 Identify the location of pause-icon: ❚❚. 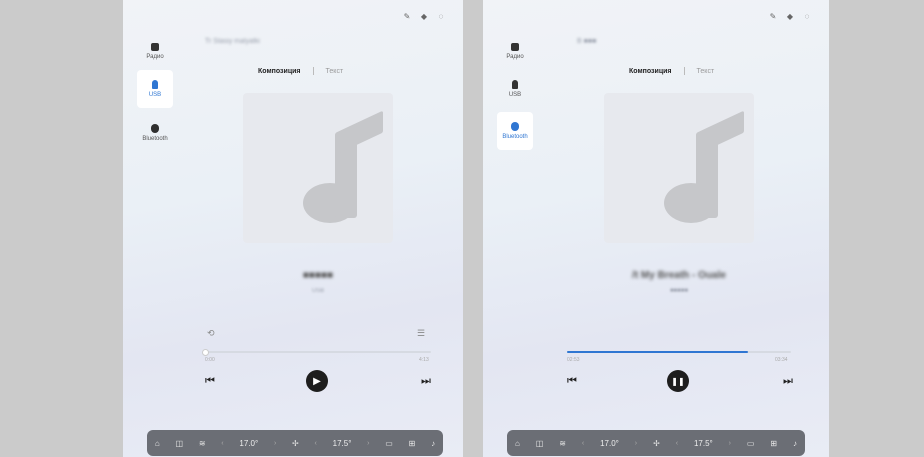
(678, 381).